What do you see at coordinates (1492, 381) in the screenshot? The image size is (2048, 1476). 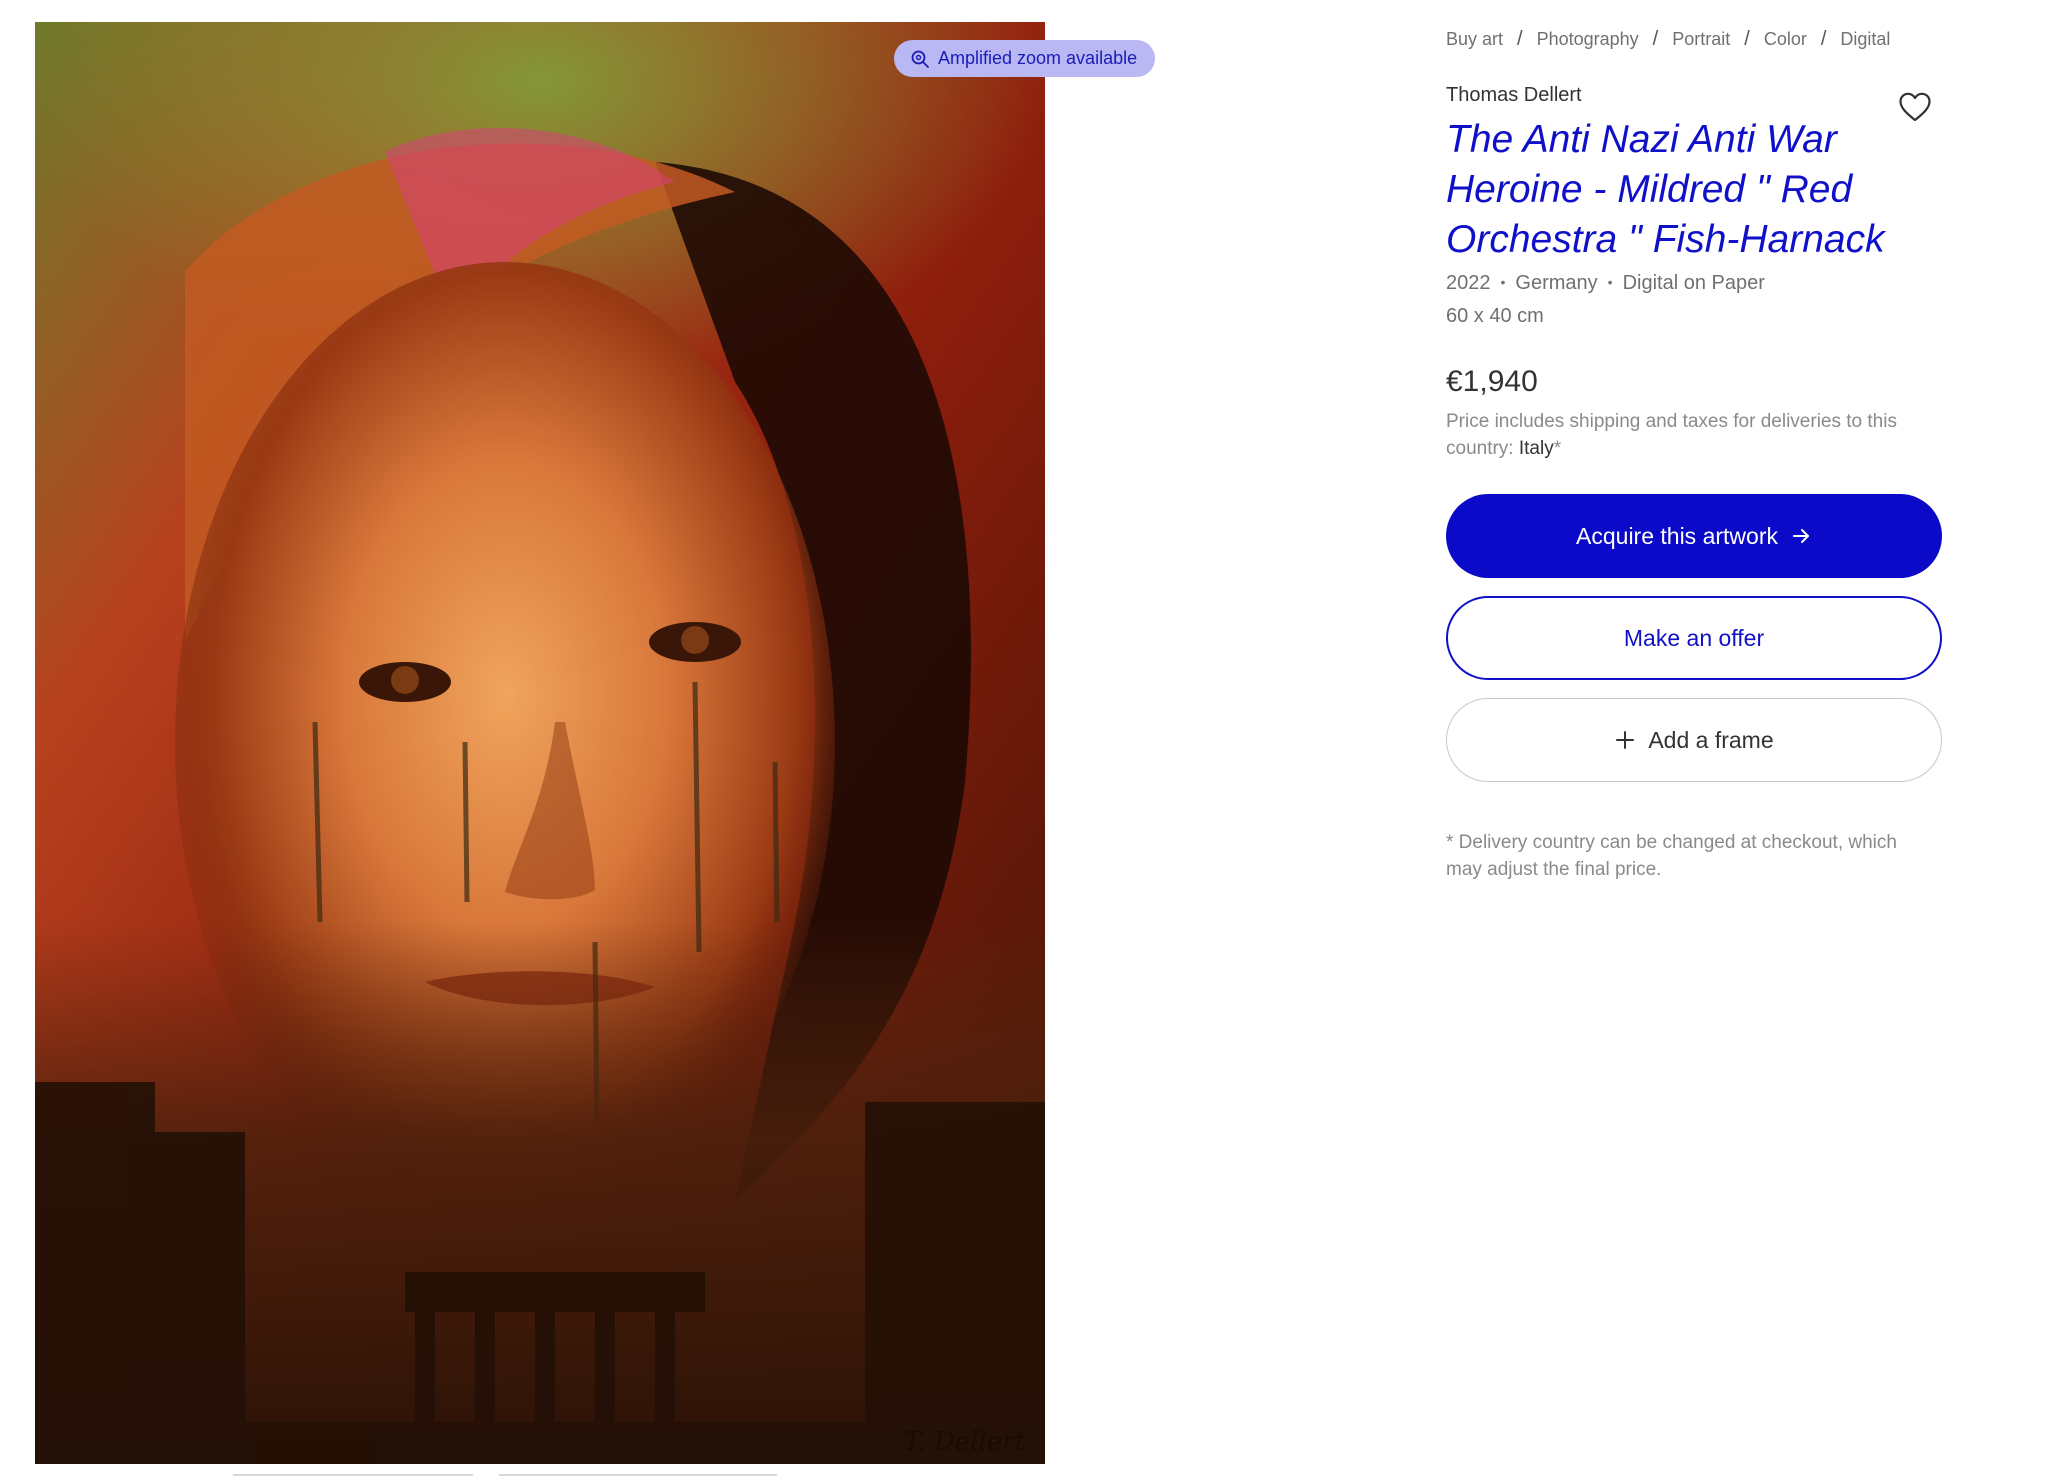 I see `artwork-price: €1,940` at bounding box center [1492, 381].